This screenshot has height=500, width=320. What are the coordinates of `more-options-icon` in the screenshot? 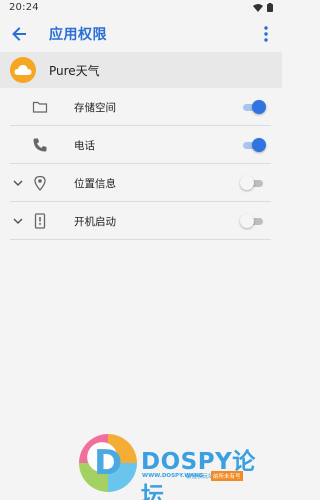 It's located at (266, 34).